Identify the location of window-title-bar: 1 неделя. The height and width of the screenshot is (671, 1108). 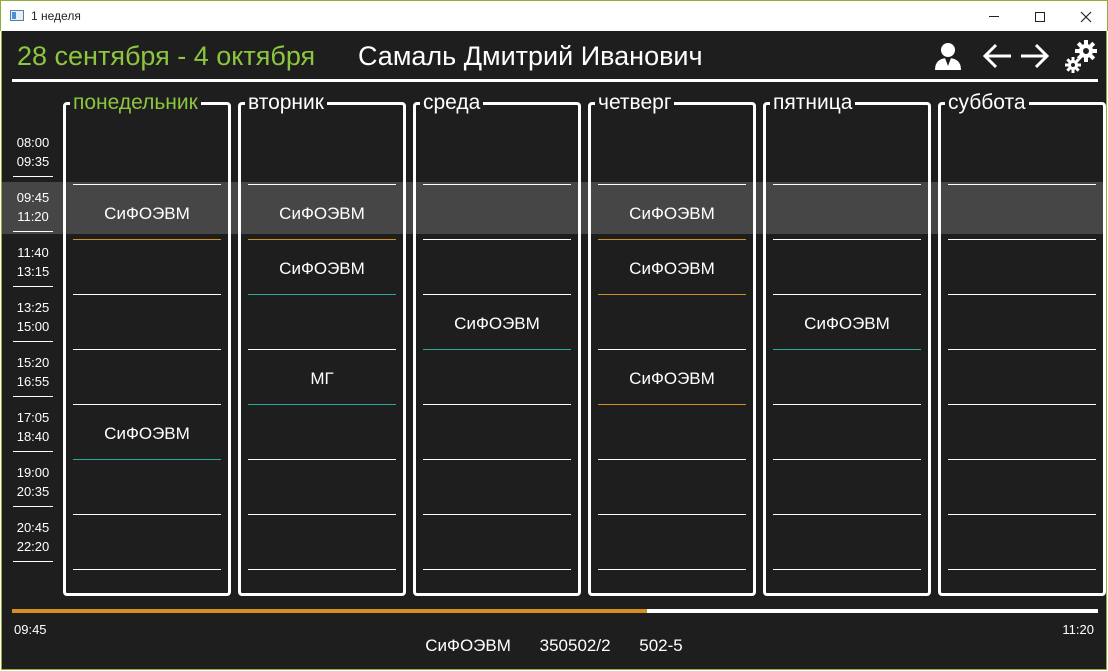
(554, 15).